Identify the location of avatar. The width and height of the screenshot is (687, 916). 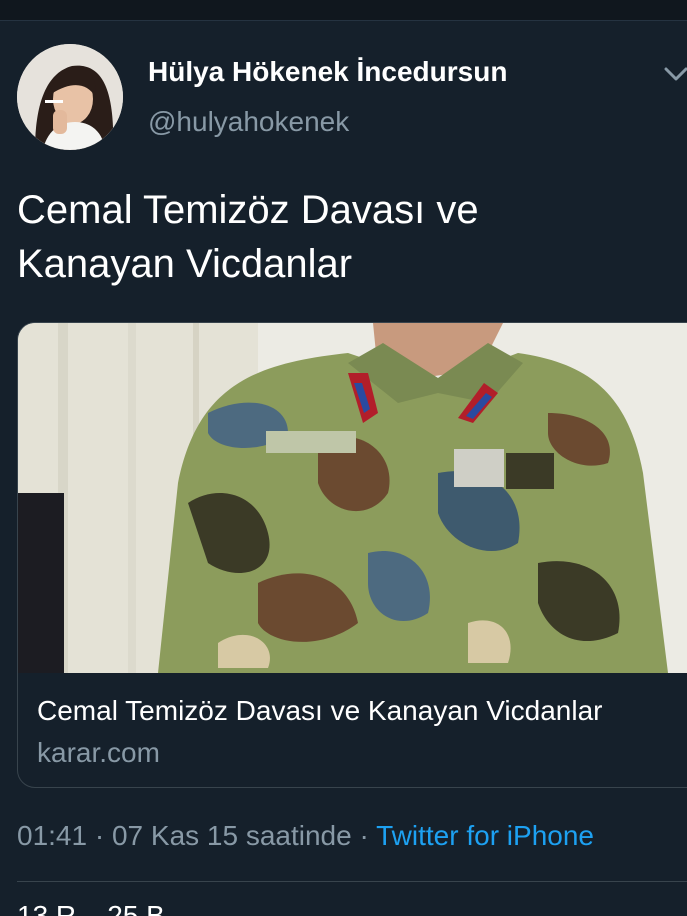
(70, 97).